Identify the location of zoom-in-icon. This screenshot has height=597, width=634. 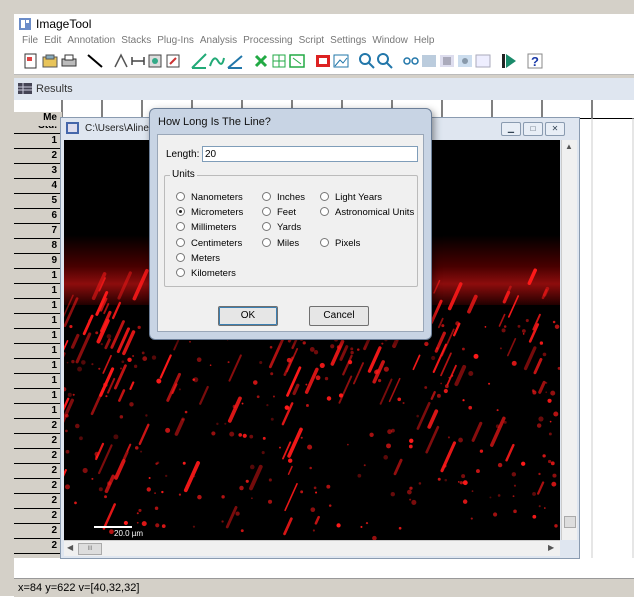
(367, 61).